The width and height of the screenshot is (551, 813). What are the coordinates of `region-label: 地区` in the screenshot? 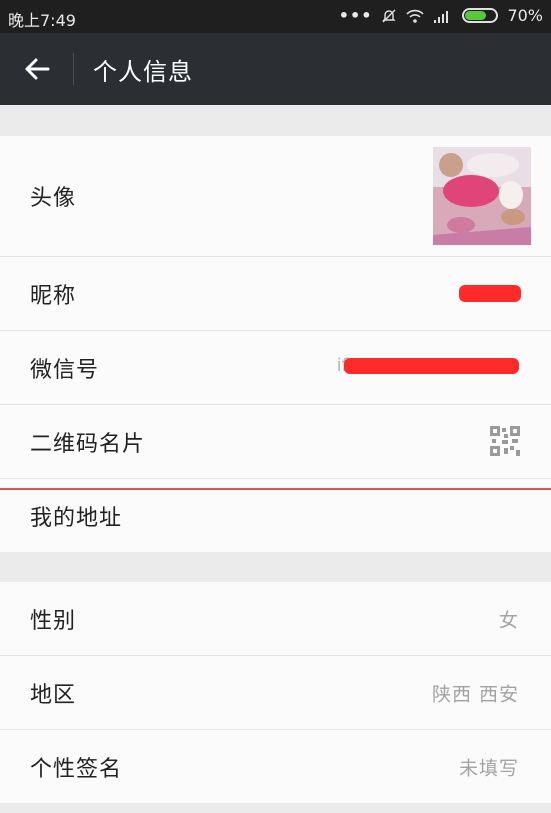 It's located at (53, 695).